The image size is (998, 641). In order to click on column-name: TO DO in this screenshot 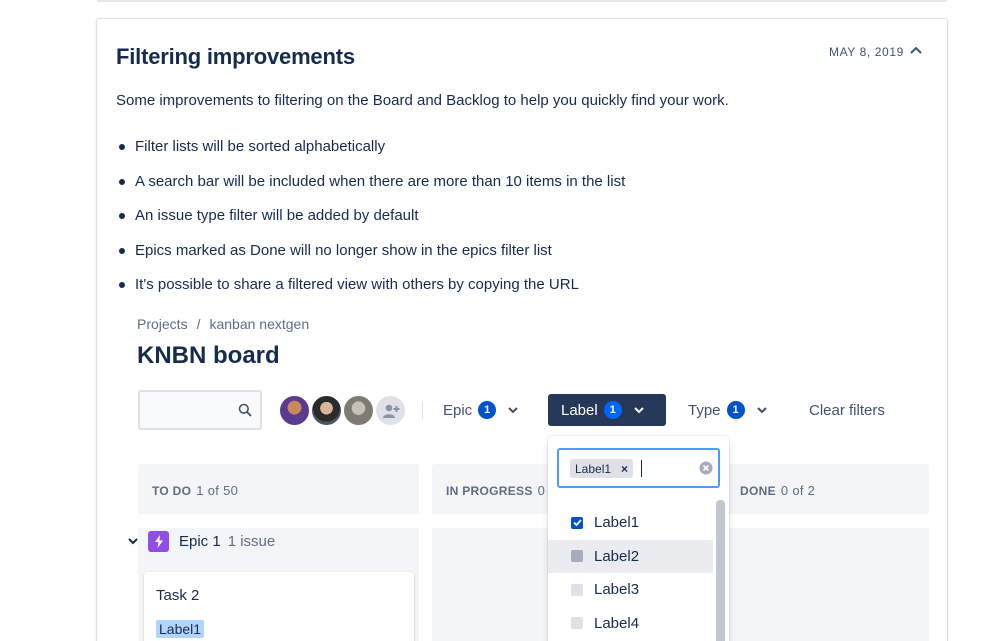, I will do `click(172, 491)`.